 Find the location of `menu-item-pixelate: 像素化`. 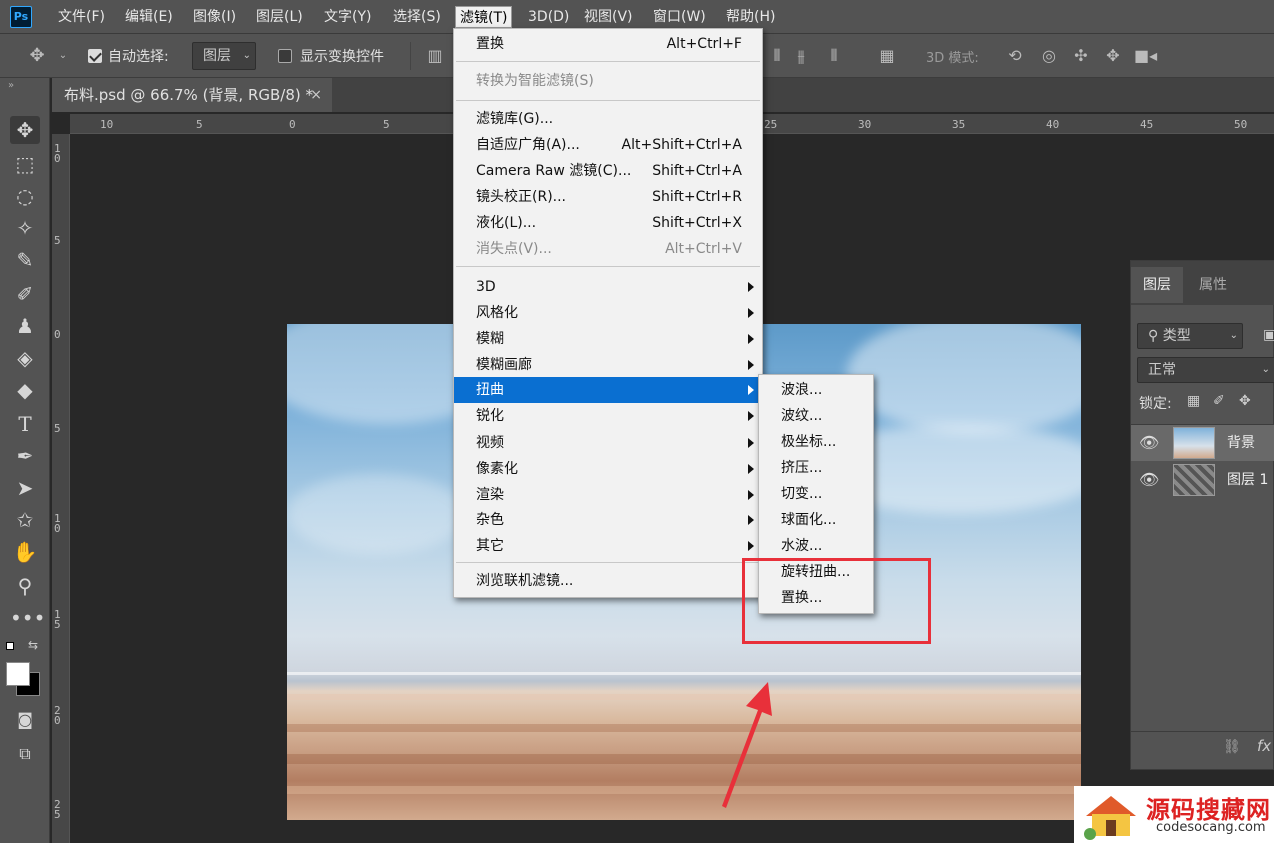

menu-item-pixelate: 像素化 is located at coordinates (608, 469).